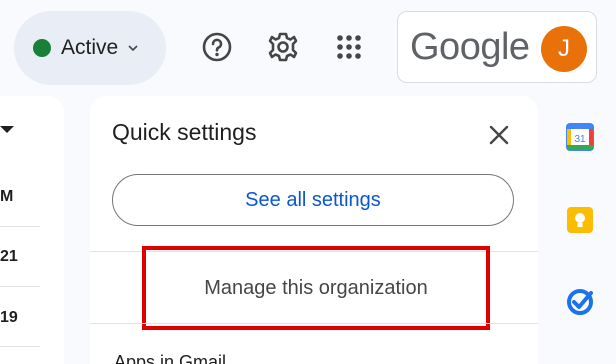 The width and height of the screenshot is (616, 364). I want to click on list-item-date: 21, so click(9, 256).